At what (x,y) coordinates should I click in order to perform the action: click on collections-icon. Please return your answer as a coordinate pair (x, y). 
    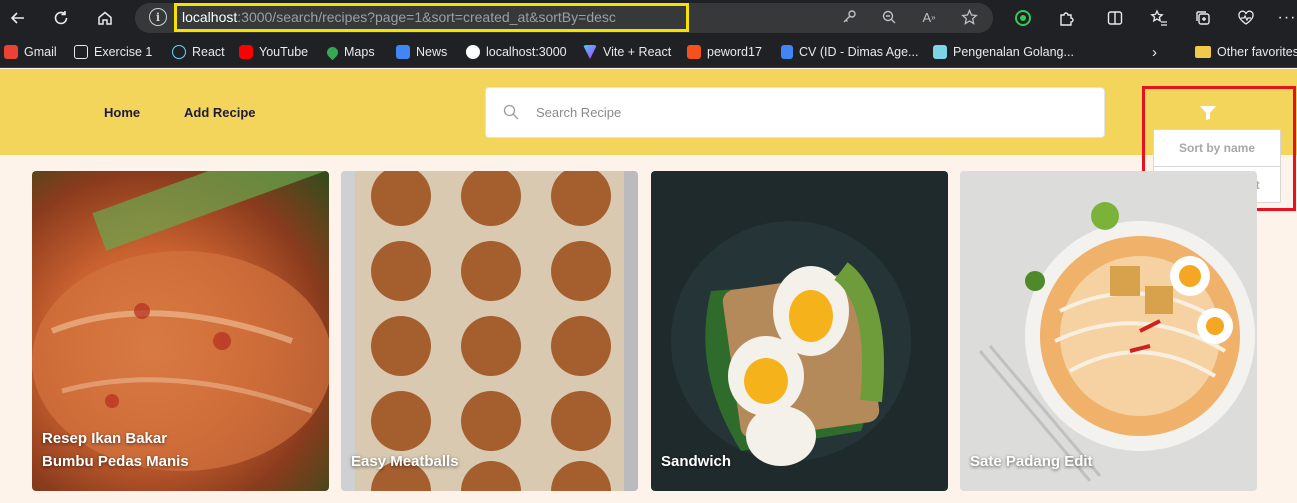
    Looking at the image, I should click on (1203, 18).